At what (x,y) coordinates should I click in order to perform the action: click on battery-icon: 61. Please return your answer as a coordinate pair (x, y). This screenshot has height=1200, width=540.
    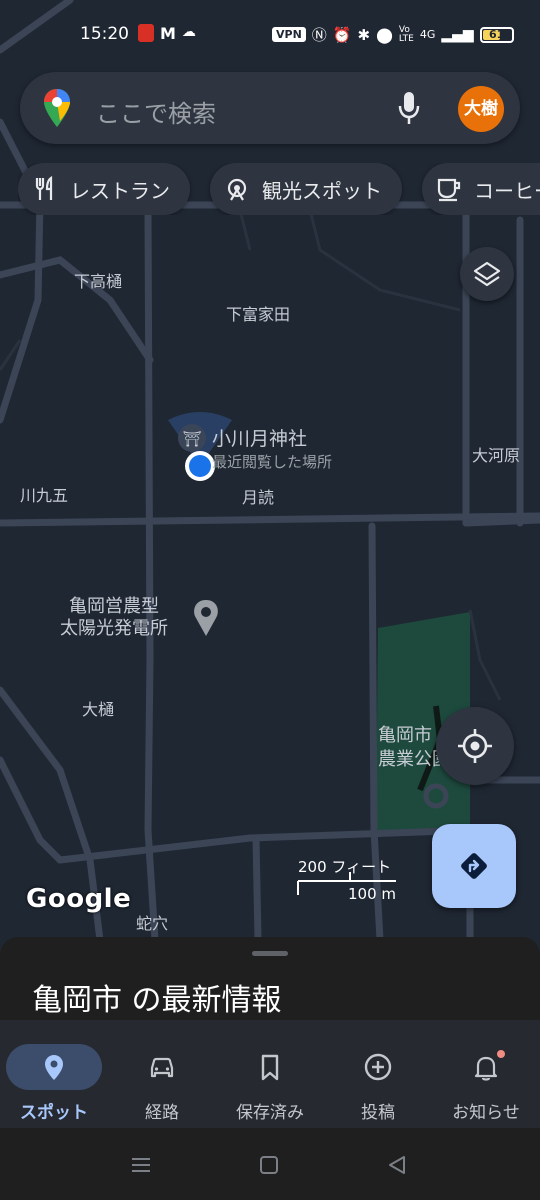
    Looking at the image, I should click on (496, 34).